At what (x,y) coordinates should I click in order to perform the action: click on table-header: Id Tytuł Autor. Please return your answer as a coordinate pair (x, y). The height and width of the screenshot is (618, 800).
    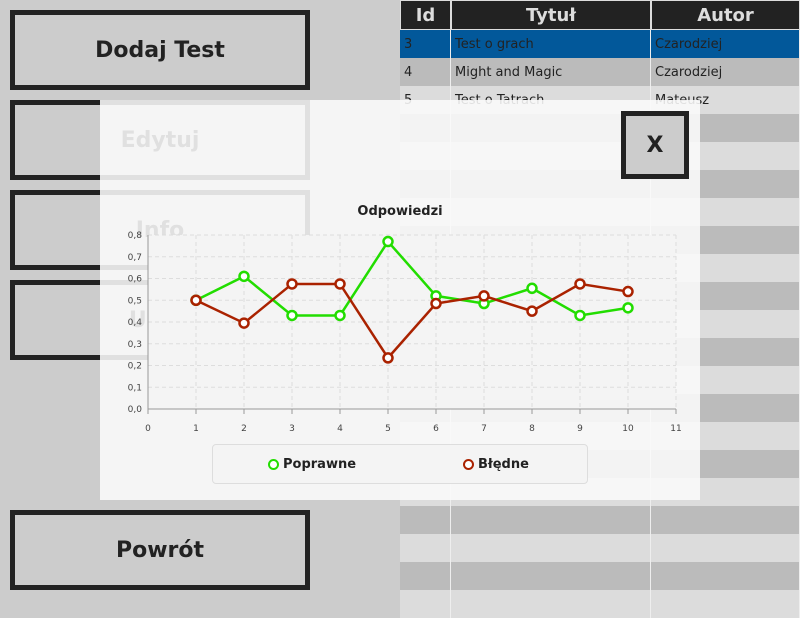
    Looking at the image, I should click on (600, 15).